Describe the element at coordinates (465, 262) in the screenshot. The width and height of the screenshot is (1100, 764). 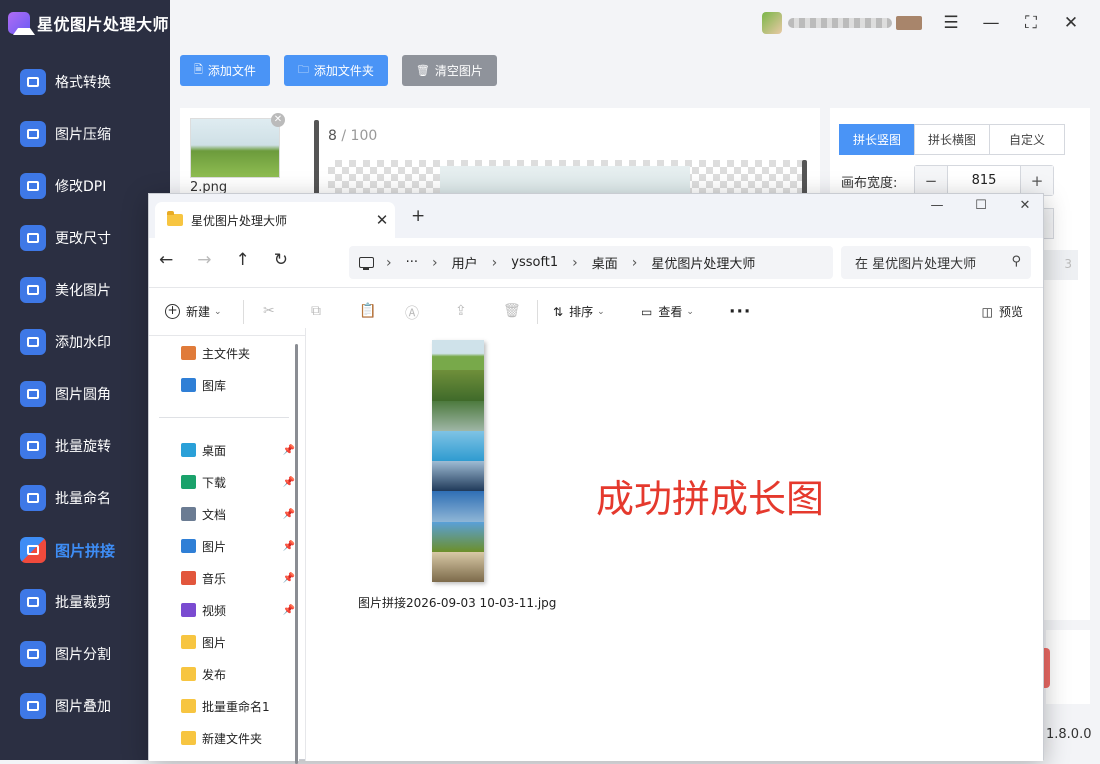
I see `breadcrumb-item: 用户` at that location.